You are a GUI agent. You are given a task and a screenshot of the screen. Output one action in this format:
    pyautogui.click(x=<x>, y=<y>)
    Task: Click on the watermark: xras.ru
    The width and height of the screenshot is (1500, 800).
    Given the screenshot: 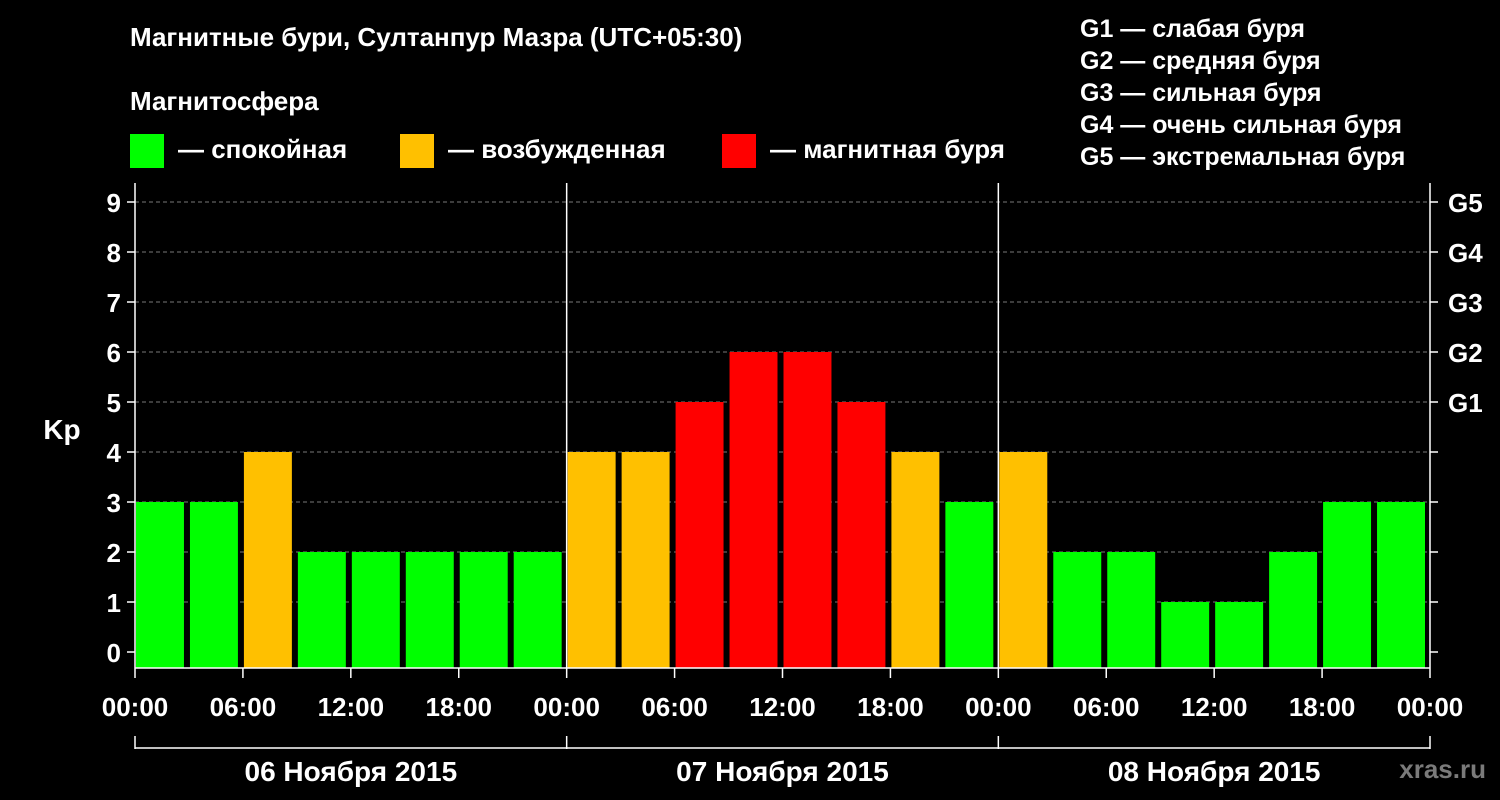 What is the action you would take?
    pyautogui.click(x=1442, y=769)
    